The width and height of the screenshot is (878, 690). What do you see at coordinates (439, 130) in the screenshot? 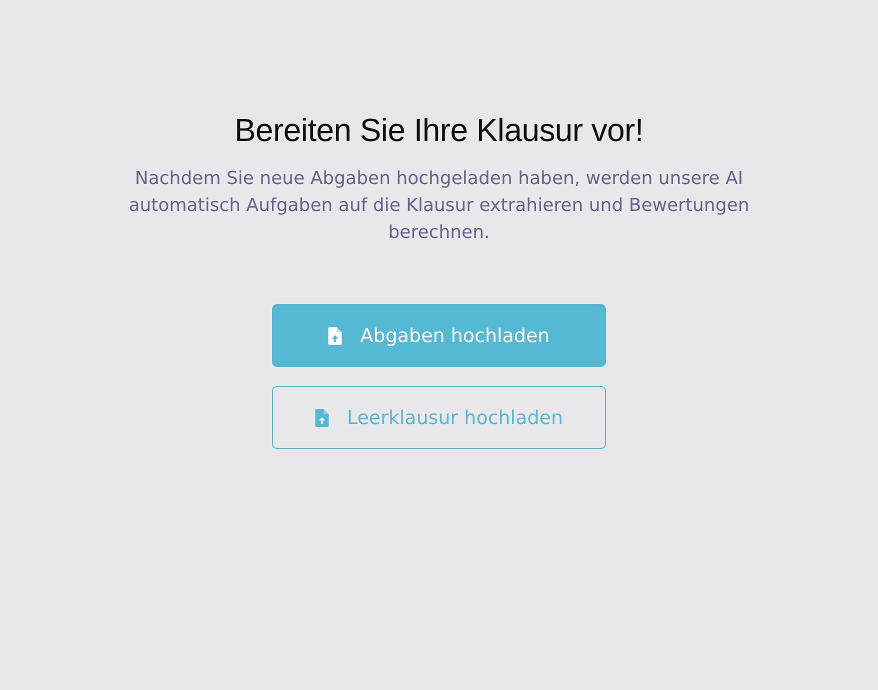
I see `page-title: Bereiten Sie Ihre Klausur vor!` at bounding box center [439, 130].